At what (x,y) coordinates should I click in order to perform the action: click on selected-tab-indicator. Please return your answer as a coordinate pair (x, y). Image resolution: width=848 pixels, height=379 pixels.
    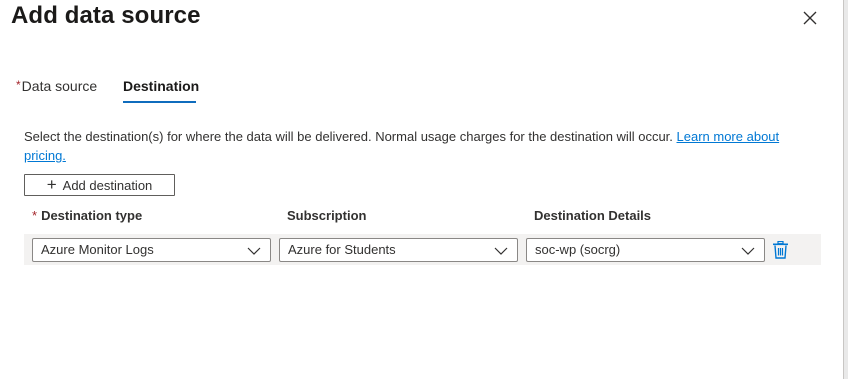
    Looking at the image, I should click on (159, 102).